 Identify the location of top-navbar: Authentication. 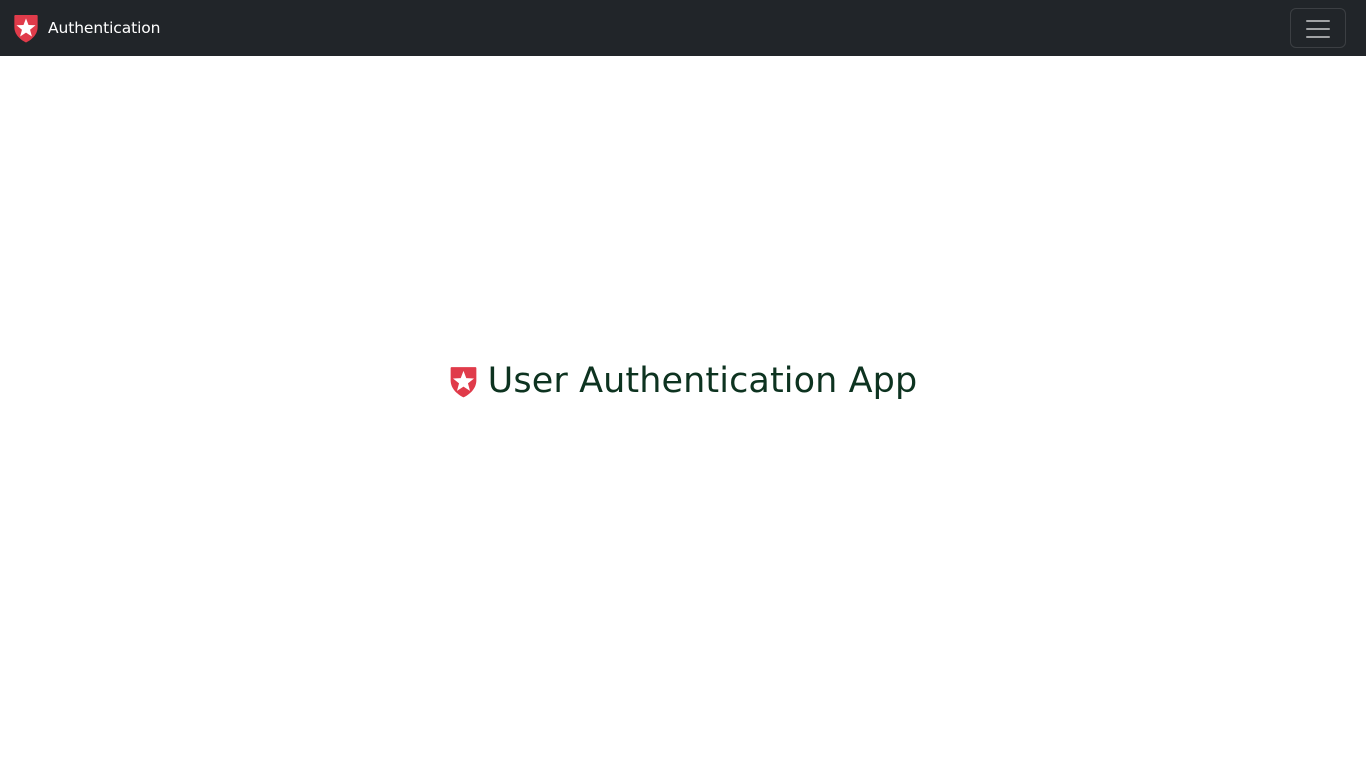
(683, 28).